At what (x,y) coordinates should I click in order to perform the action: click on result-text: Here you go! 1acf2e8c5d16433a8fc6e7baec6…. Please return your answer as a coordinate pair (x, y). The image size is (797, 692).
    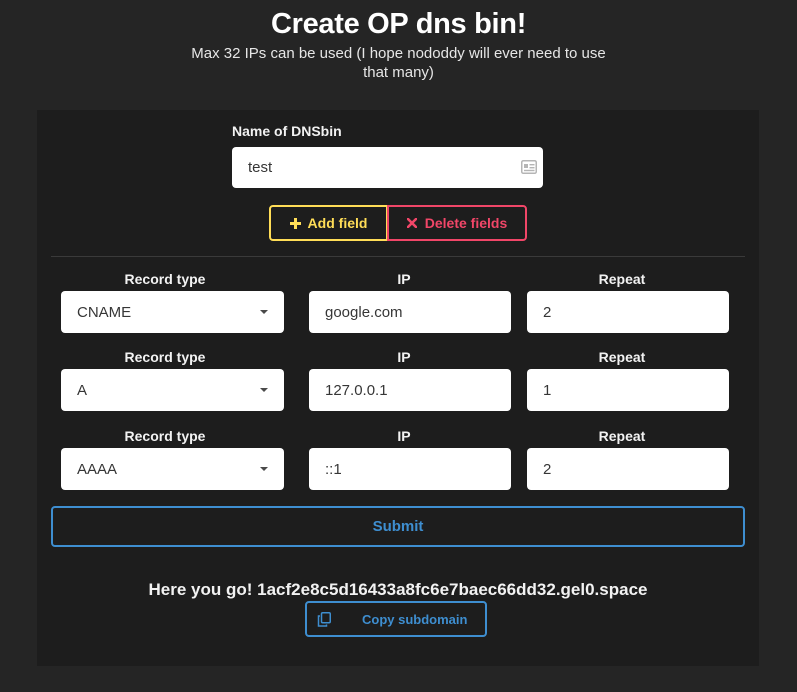
    Looking at the image, I should click on (398, 589).